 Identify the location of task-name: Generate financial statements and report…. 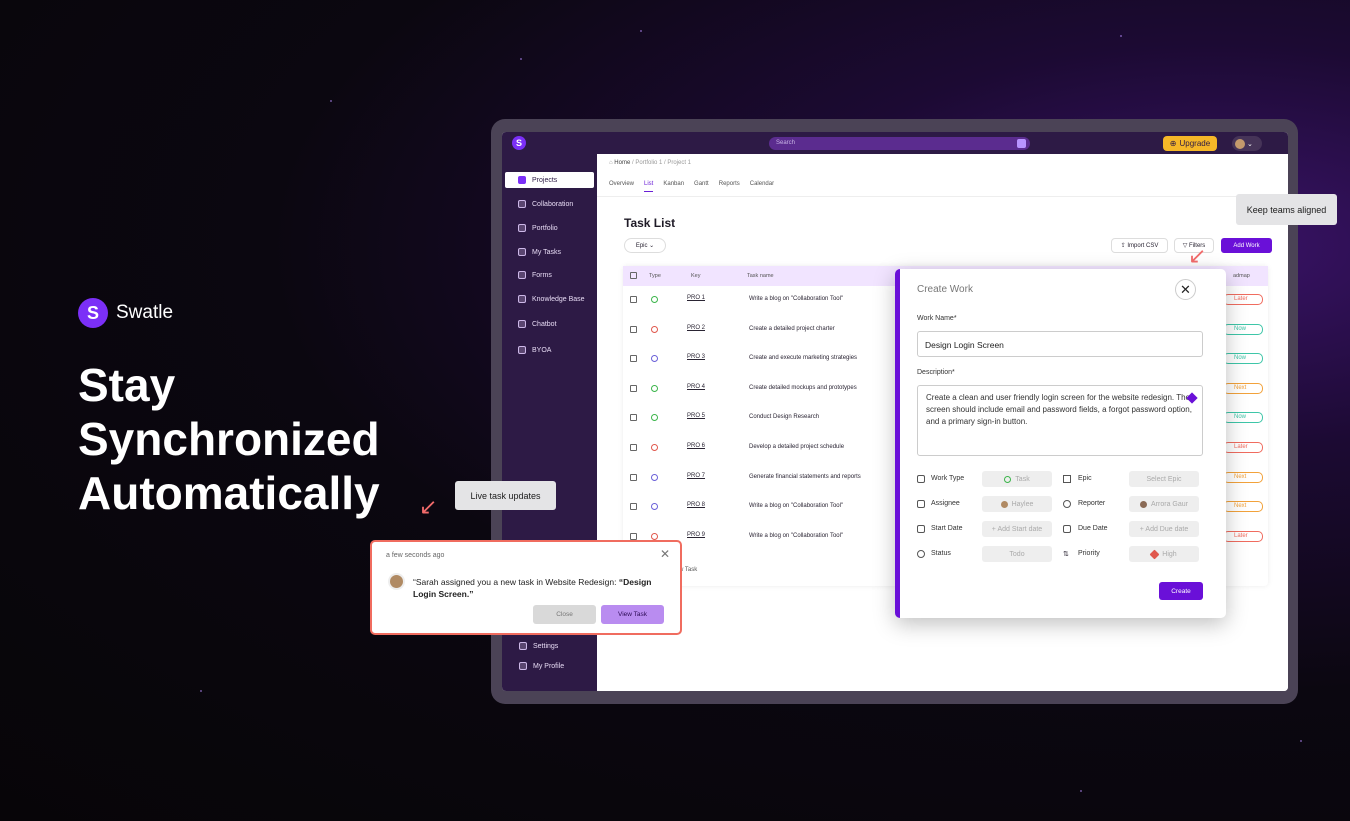
(805, 477).